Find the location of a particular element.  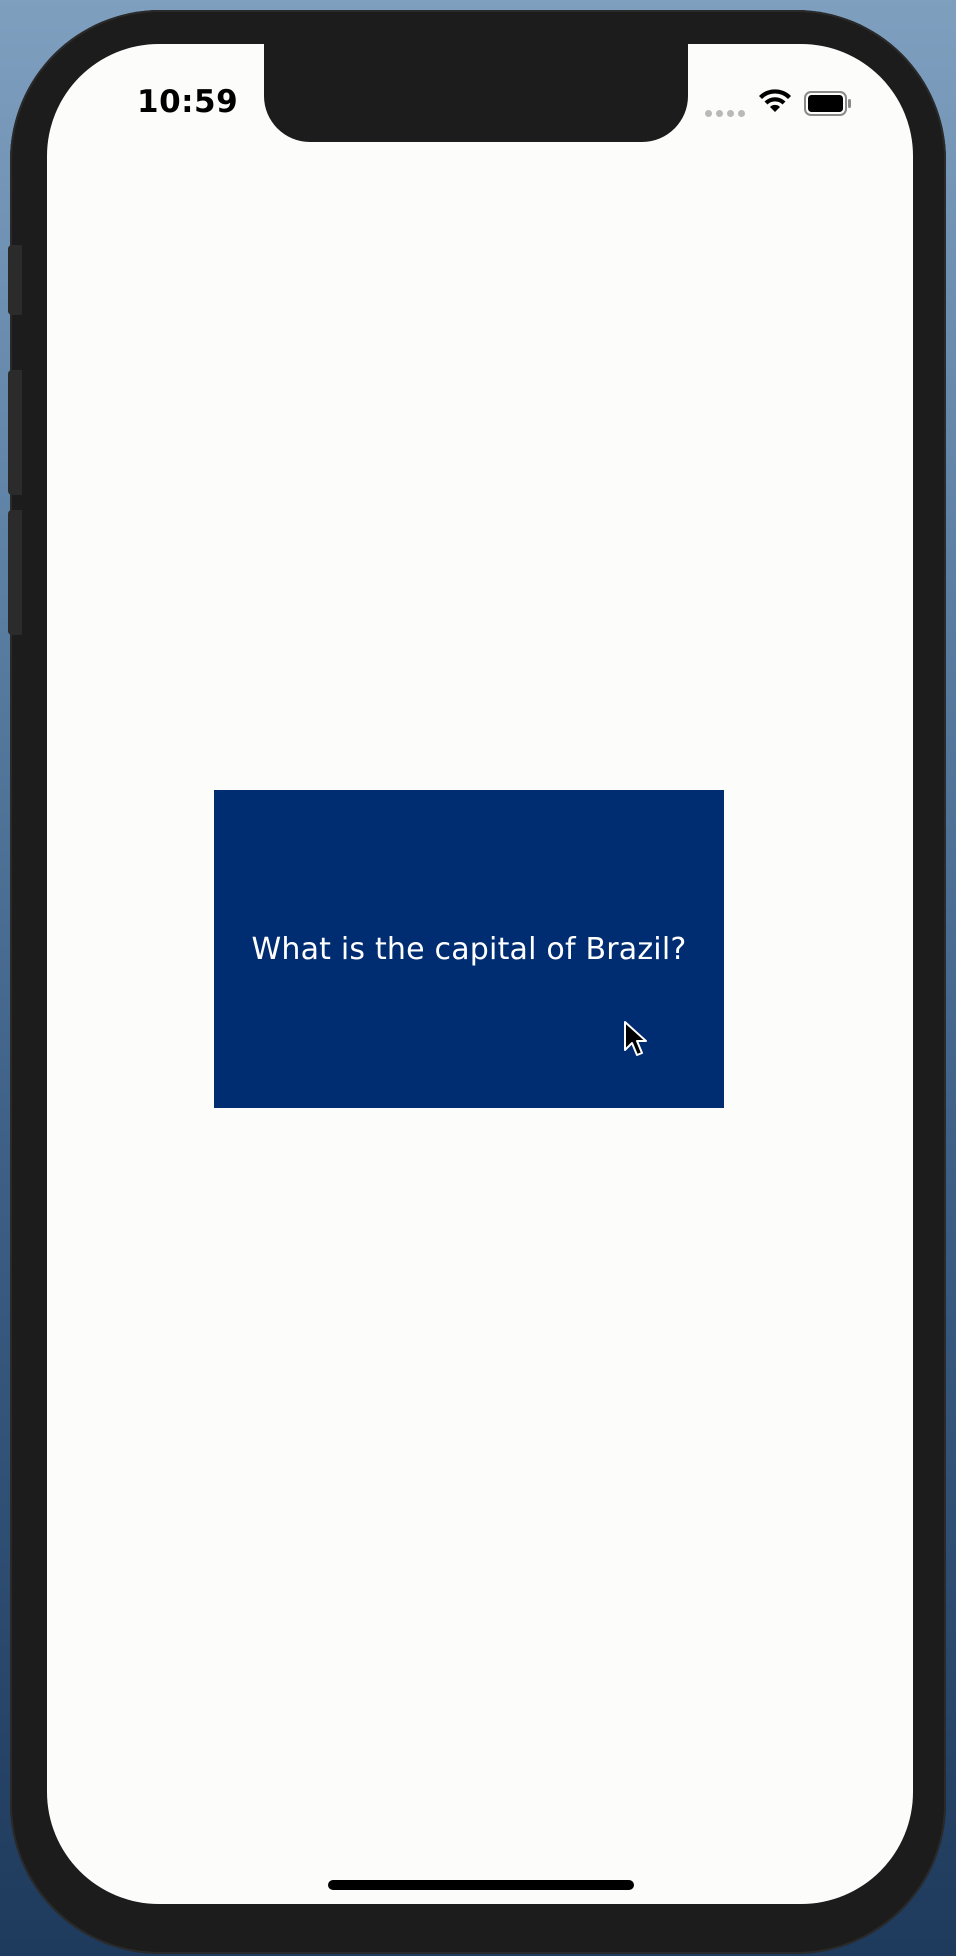

flashcard: What is the capital of Brazil? is located at coordinates (469, 949).